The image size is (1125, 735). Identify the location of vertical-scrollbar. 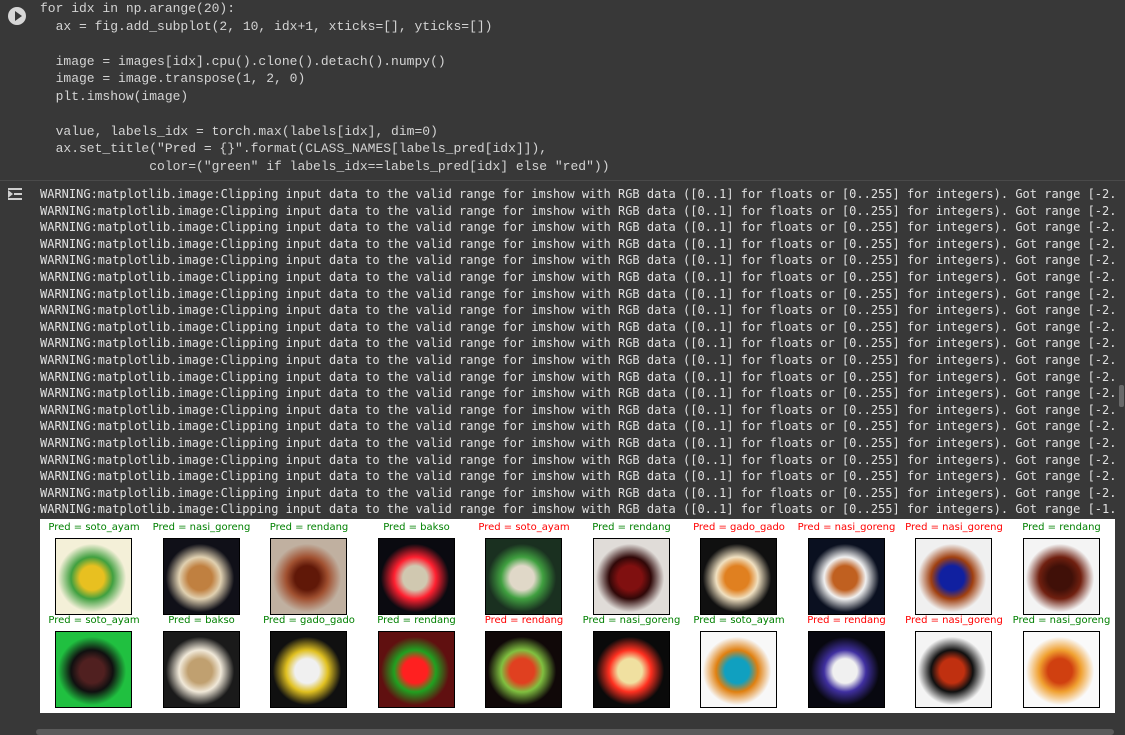
(1121, 396).